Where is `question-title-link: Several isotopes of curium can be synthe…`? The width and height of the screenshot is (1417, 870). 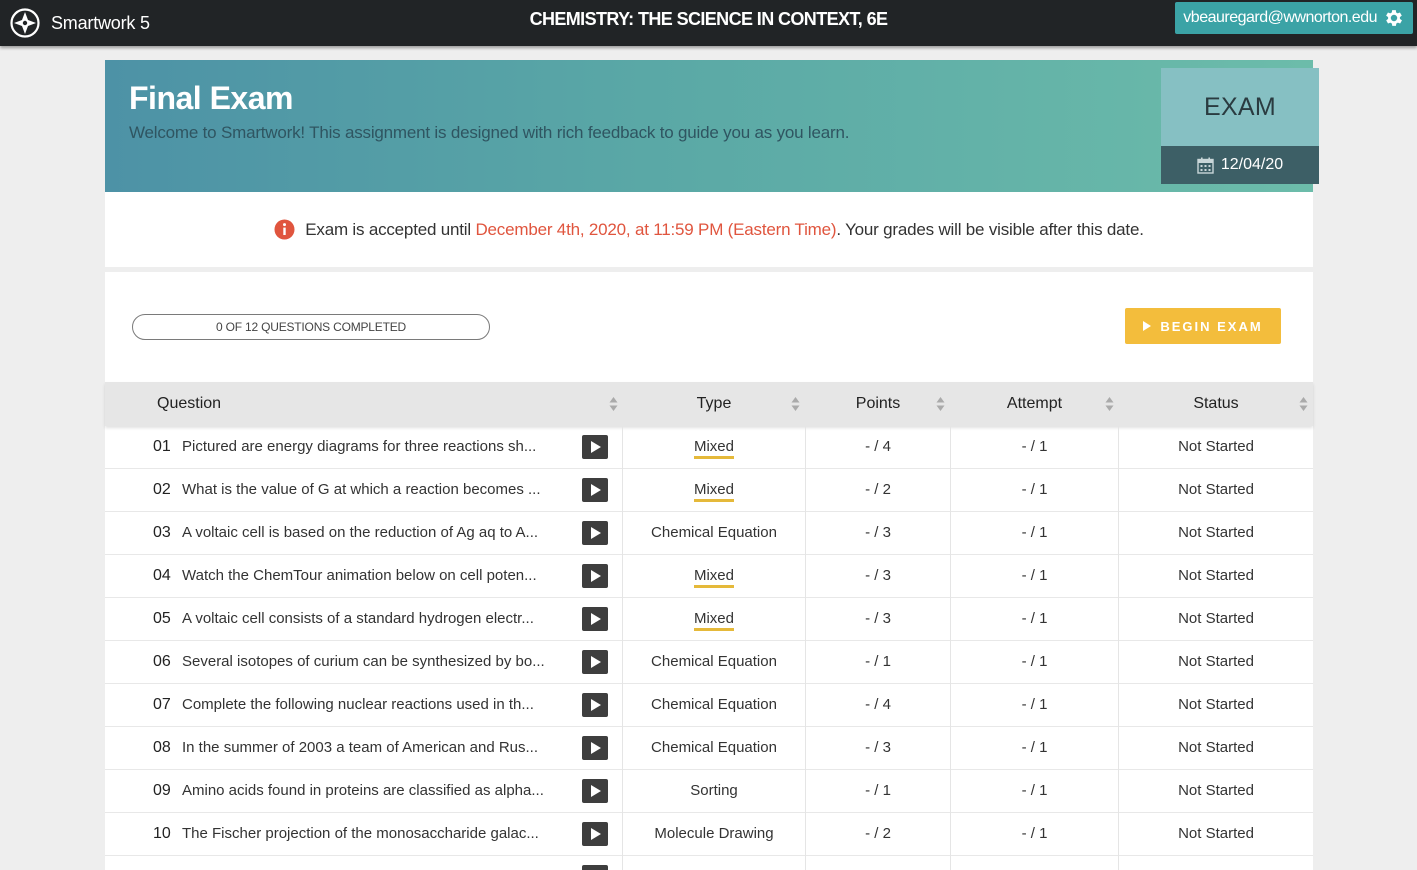
question-title-link: Several isotopes of curium can be synthe… is located at coordinates (372, 662).